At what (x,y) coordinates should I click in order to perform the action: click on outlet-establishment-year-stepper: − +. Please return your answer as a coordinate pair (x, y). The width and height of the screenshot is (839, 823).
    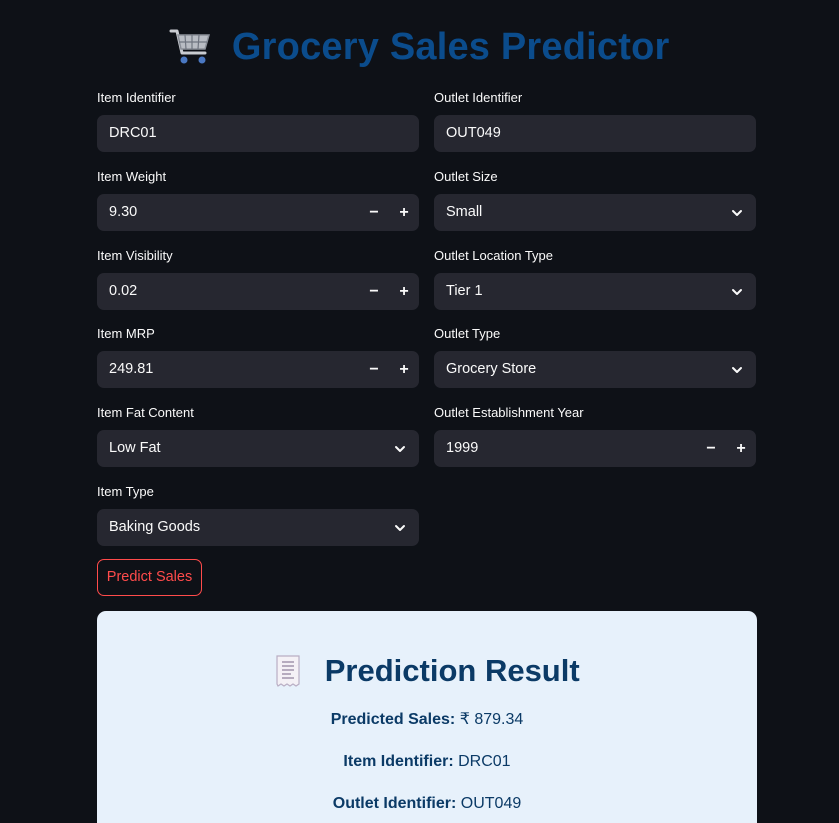
    Looking at the image, I should click on (726, 448).